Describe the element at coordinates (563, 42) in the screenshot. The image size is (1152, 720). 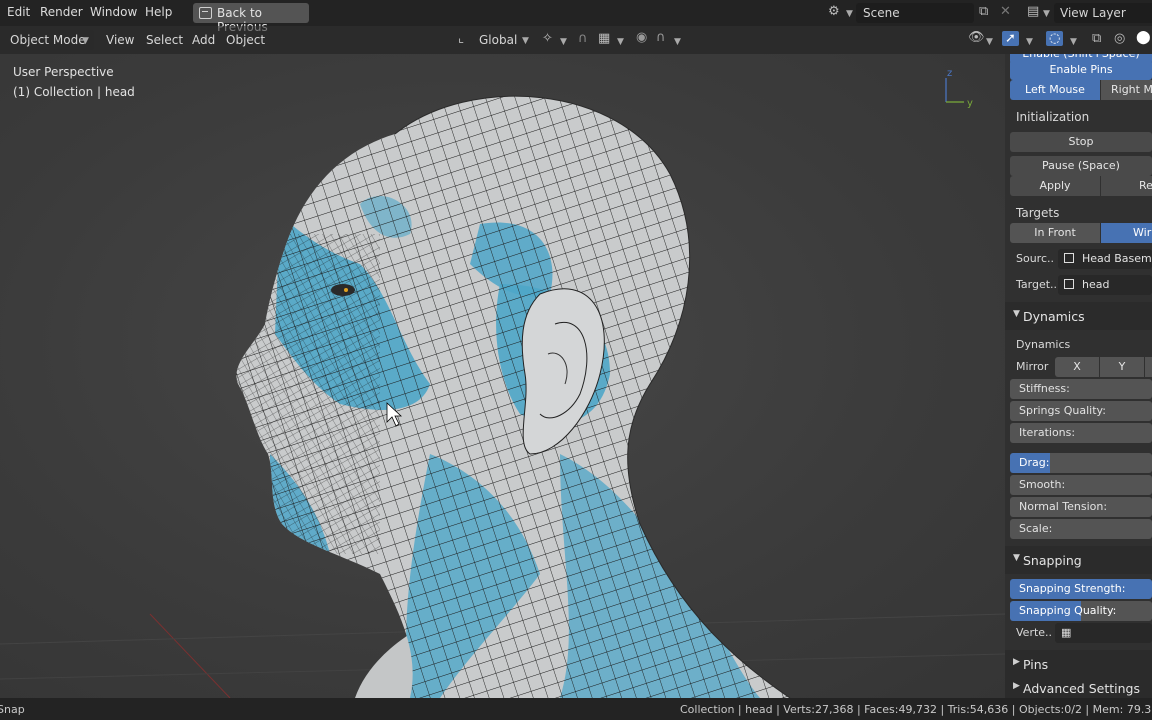
I see `pivot-chevron-icon: ▼` at that location.